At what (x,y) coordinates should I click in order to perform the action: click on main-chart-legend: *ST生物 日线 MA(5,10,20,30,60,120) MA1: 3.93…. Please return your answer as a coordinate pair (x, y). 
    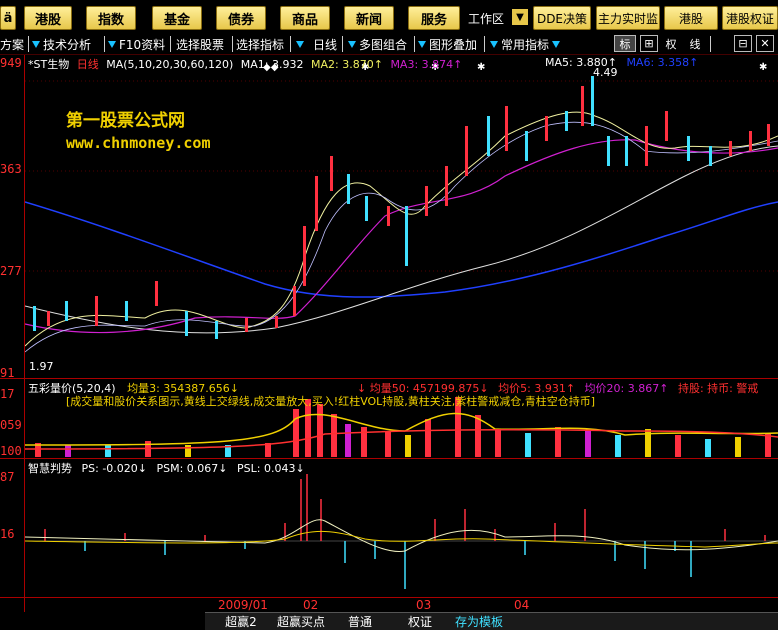
    Looking at the image, I should click on (245, 64).